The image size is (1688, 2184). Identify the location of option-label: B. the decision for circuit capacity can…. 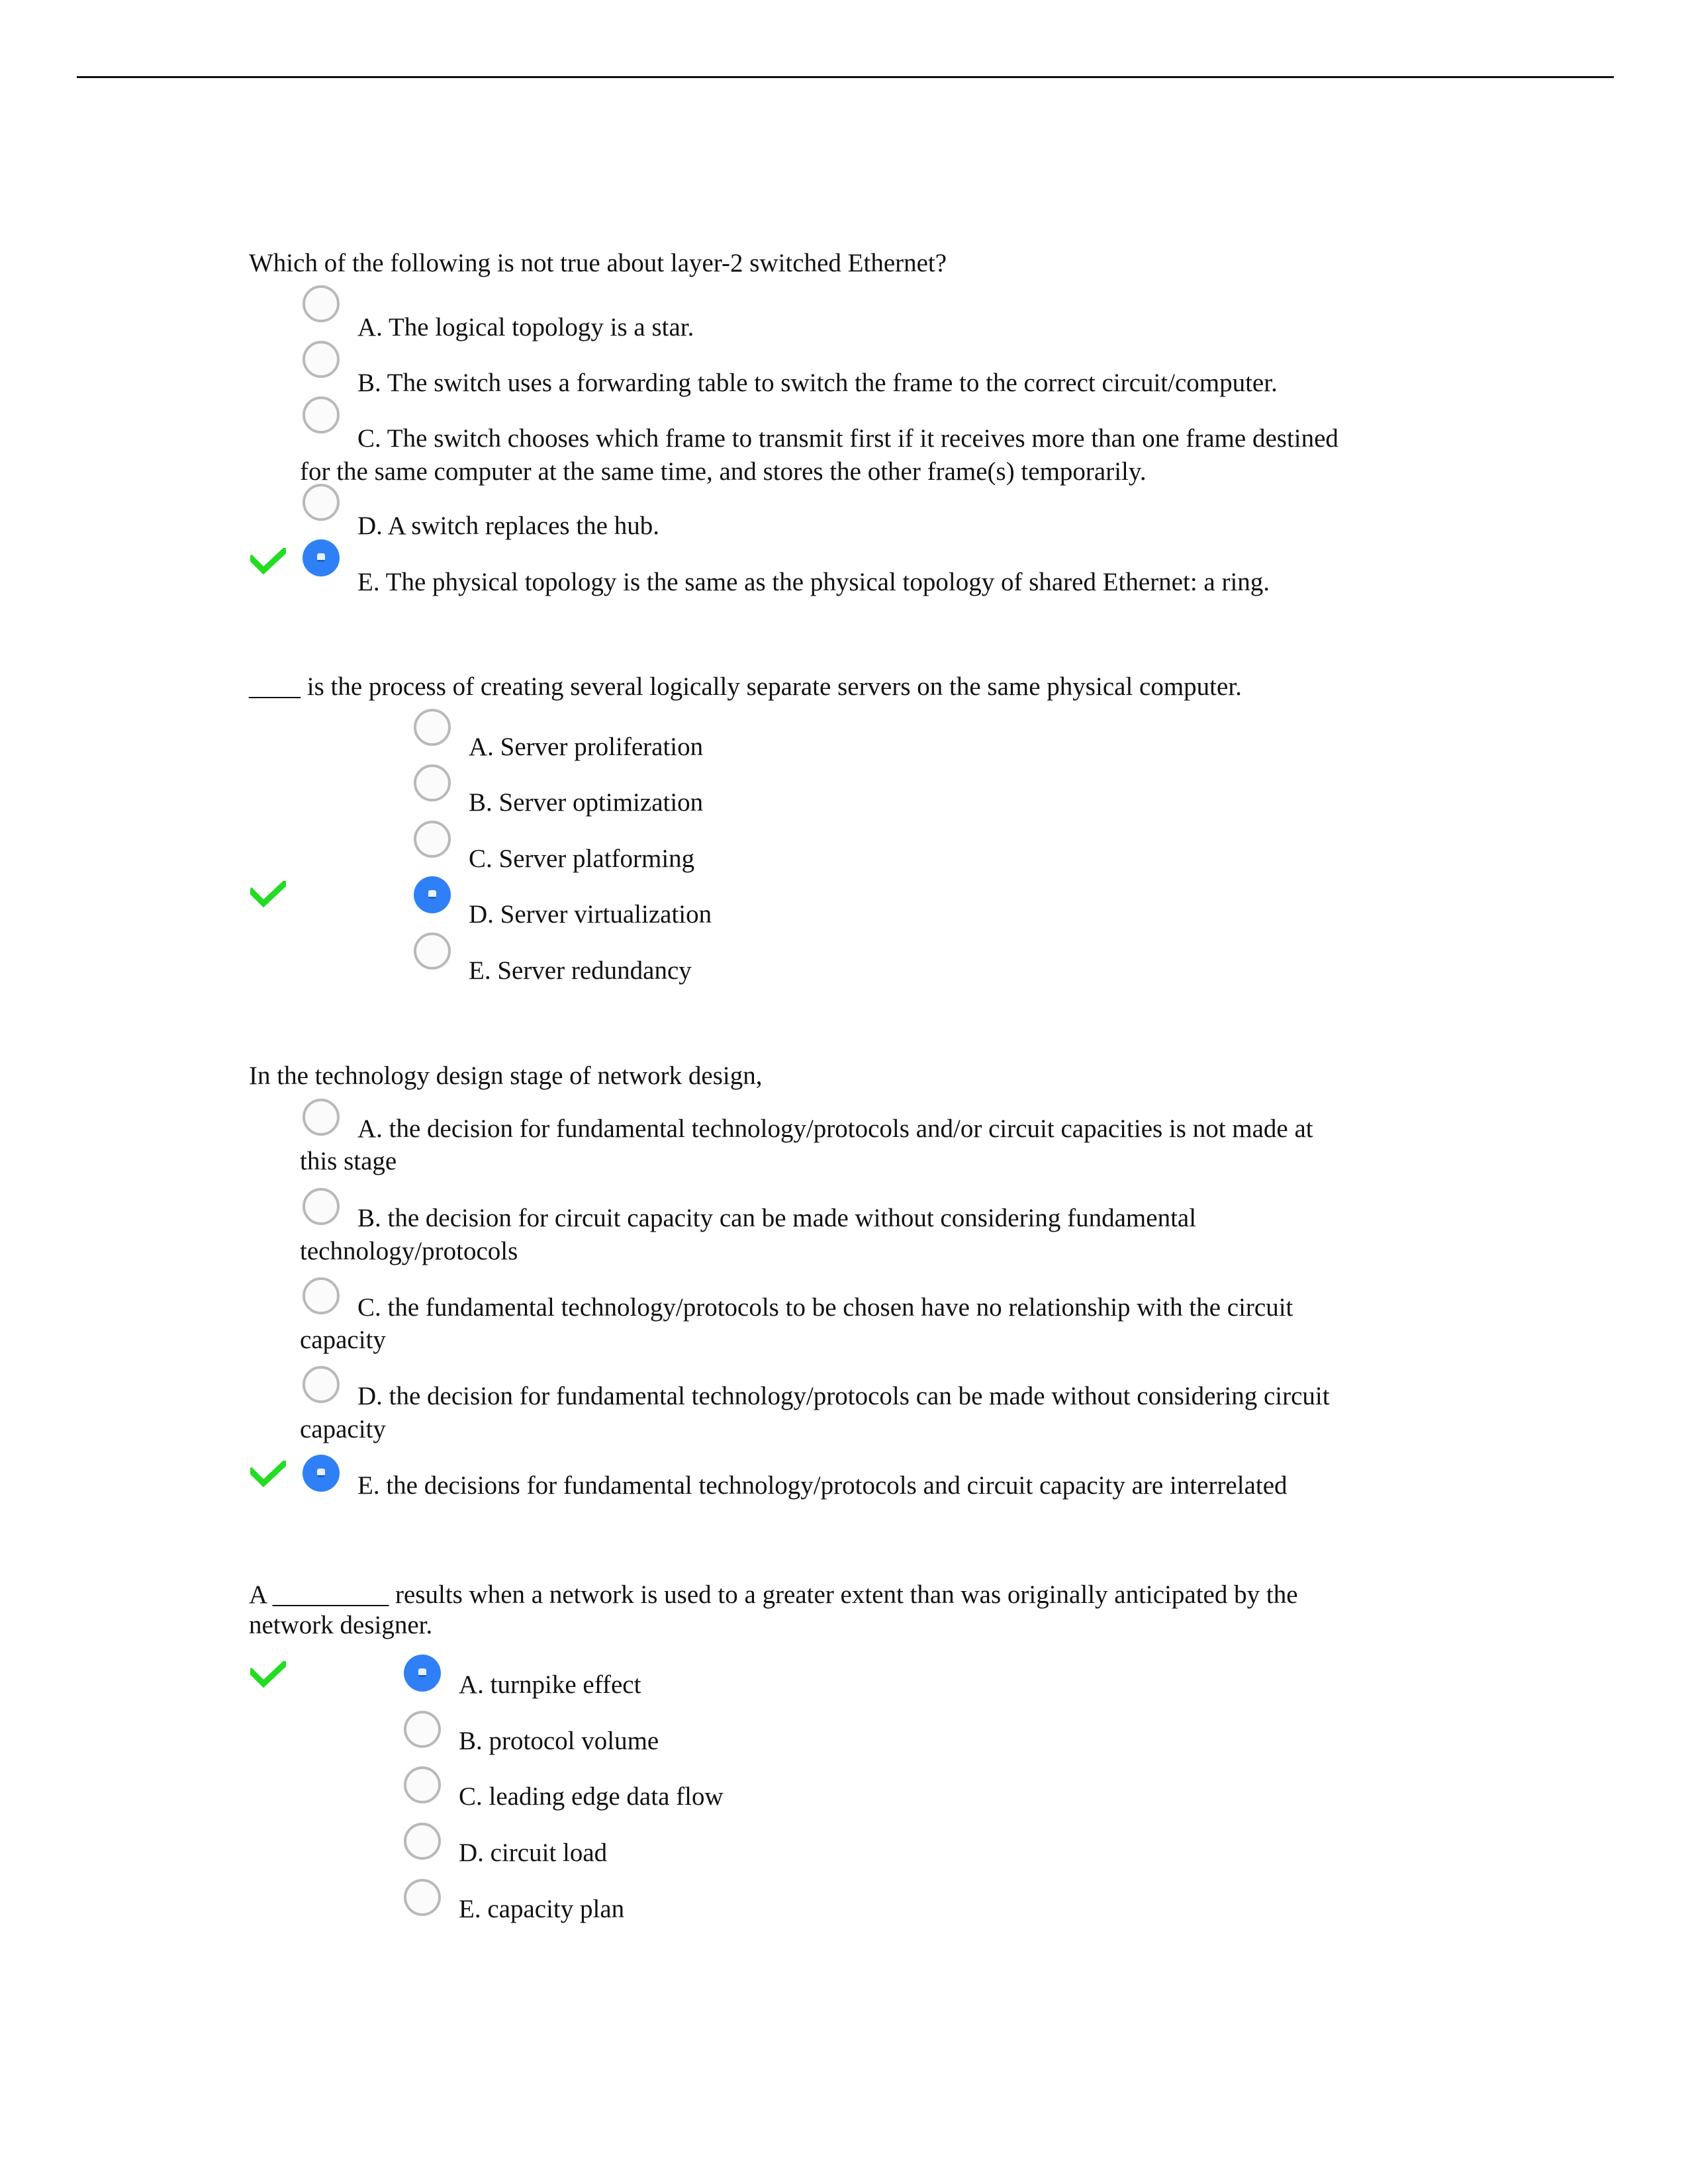
(777, 1218).